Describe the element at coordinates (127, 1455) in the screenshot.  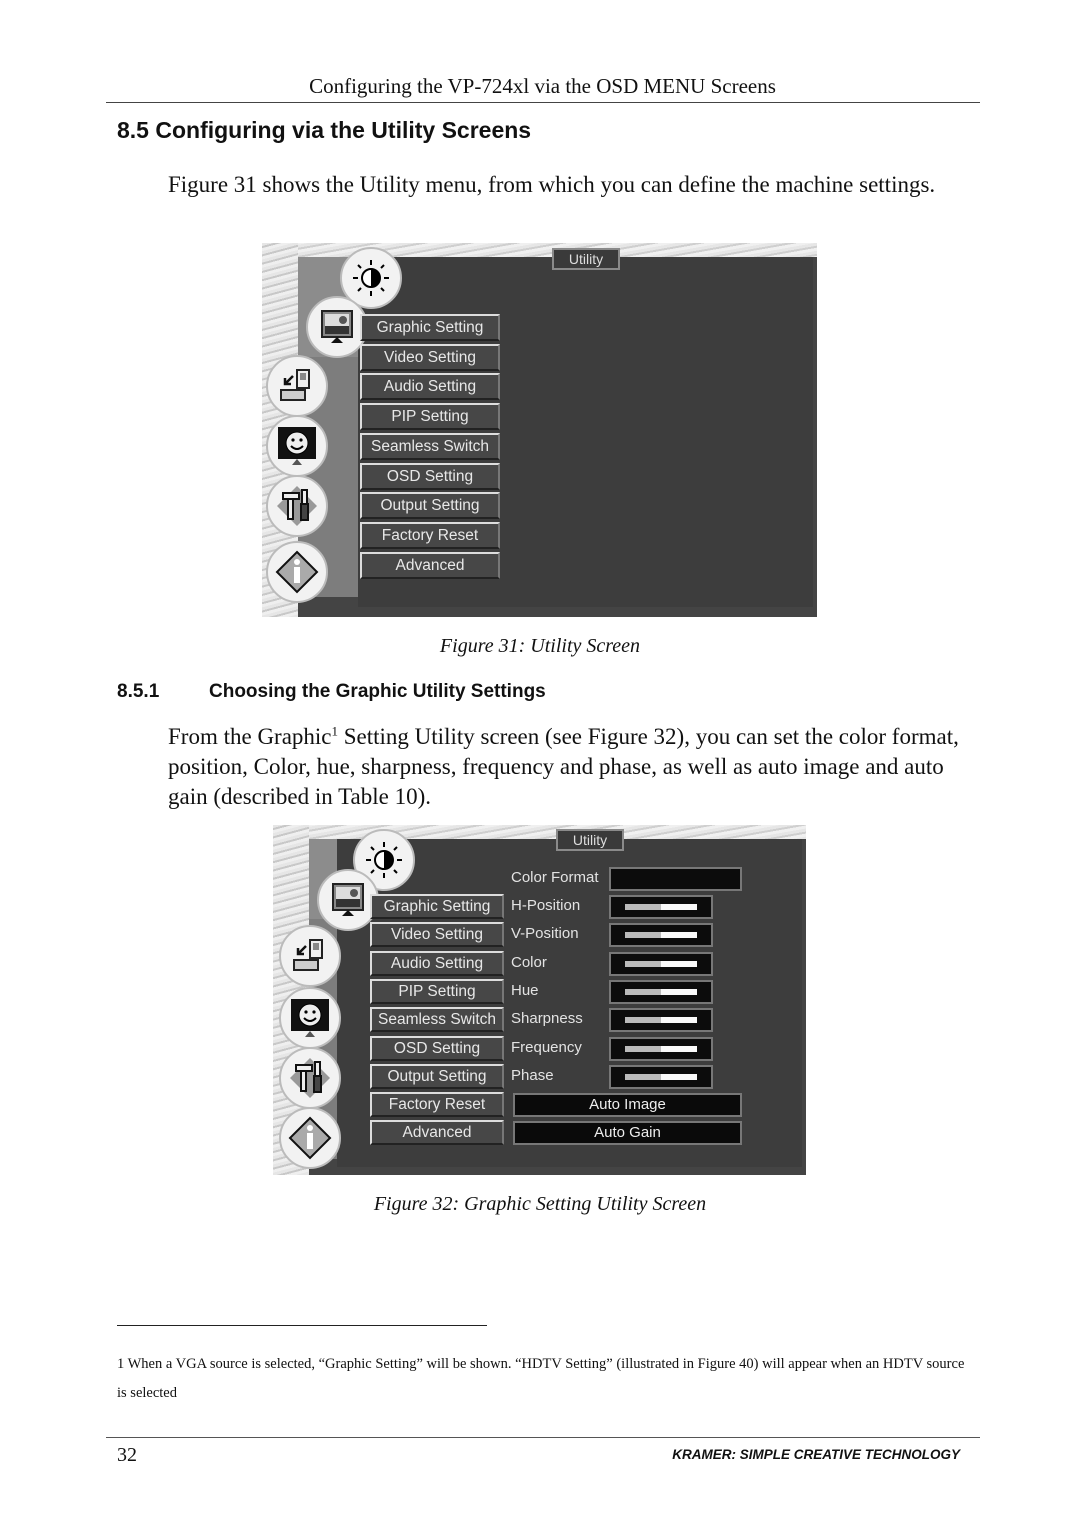
I see `page-number: 32` at that location.